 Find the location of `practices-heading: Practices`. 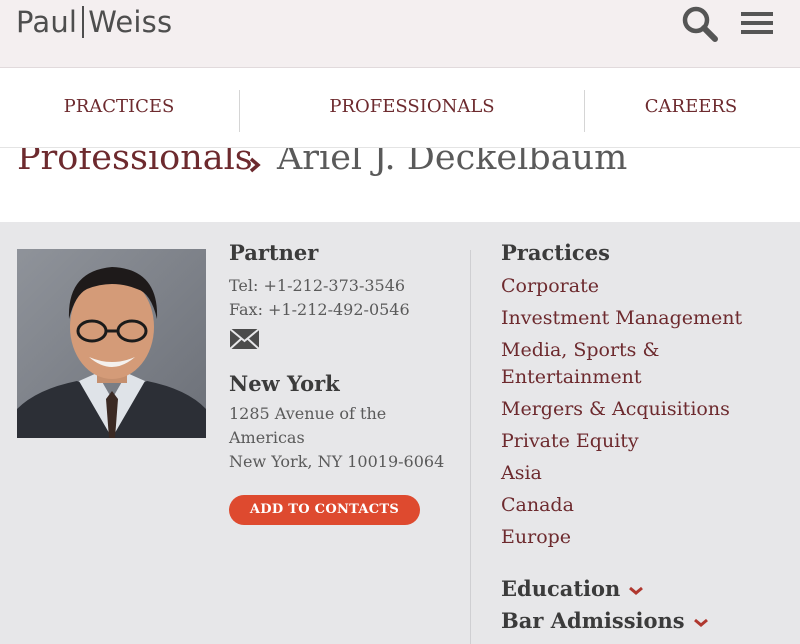

practices-heading: Practices is located at coordinates (555, 252).